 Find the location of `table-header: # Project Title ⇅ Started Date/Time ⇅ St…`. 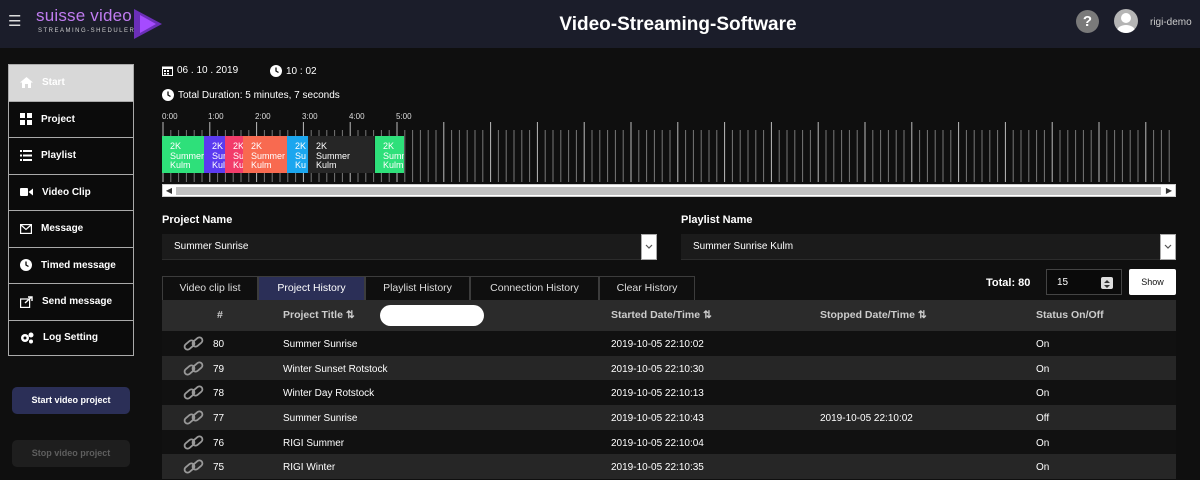

table-header: # Project Title ⇅ Started Date/Time ⇅ St… is located at coordinates (669, 315).